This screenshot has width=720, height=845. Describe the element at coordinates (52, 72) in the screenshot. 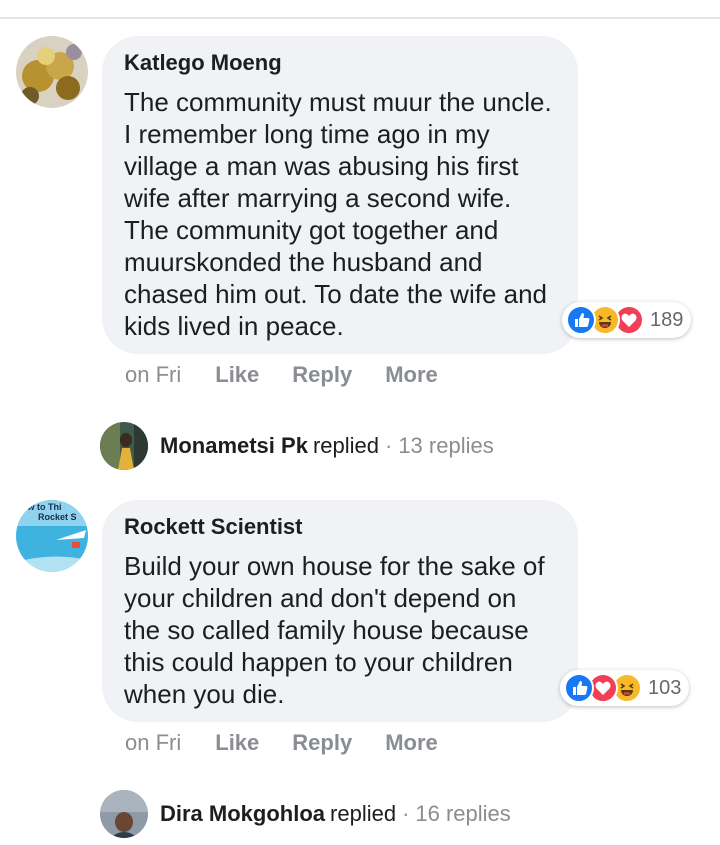

I see `avatar` at that location.